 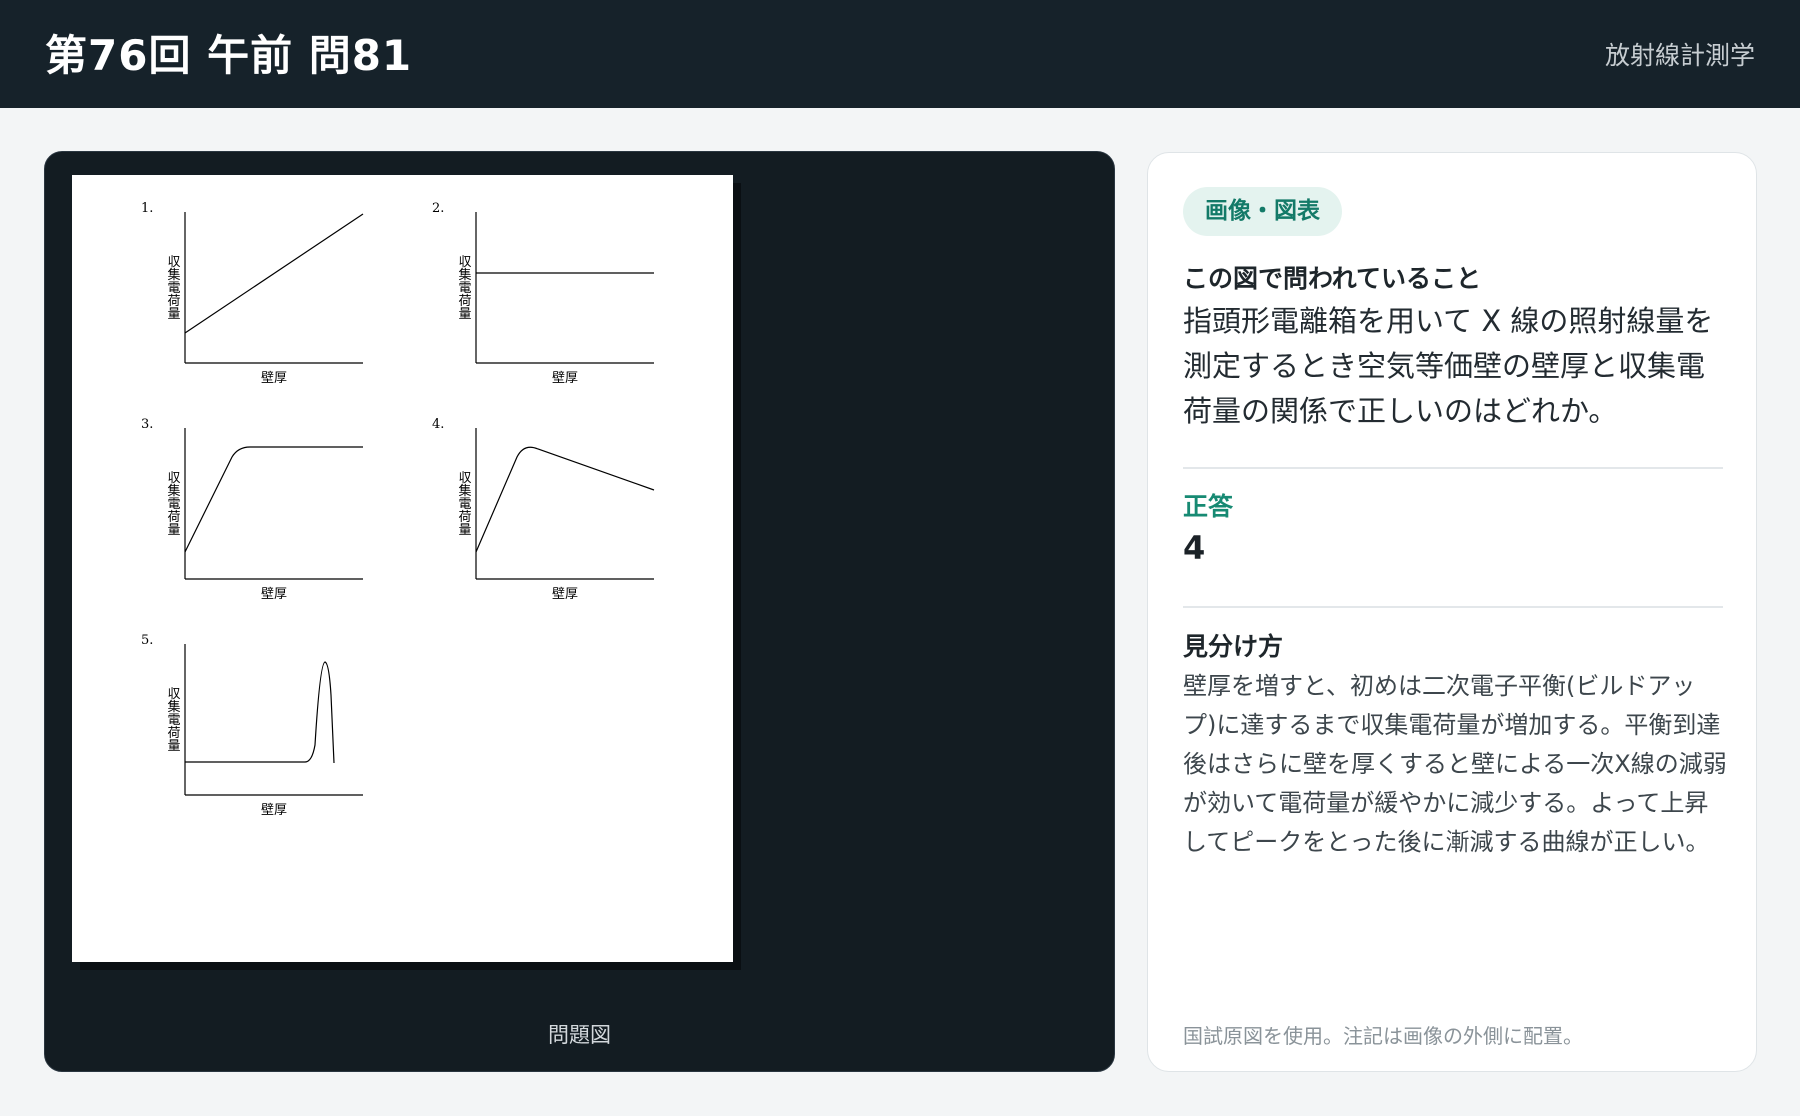 What do you see at coordinates (464, 503) in the screenshot?
I see `y-axis-label-4: 収集電荷量` at bounding box center [464, 503].